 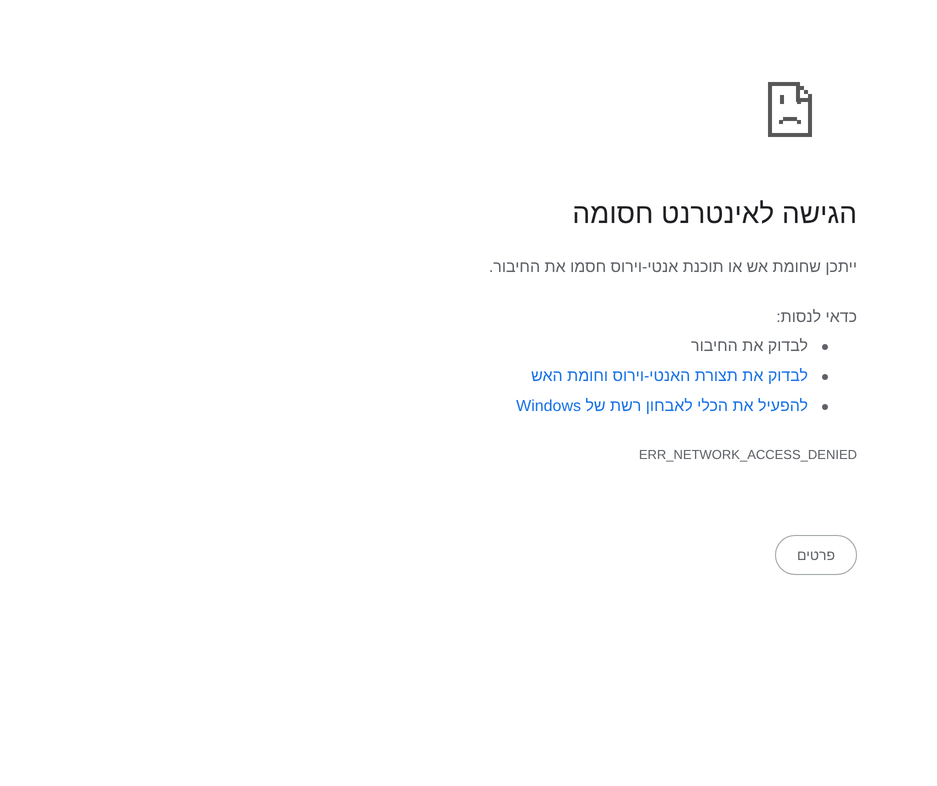 What do you see at coordinates (672, 268) in the screenshot?
I see `error-message: ייתכן שחומת אש או תוכנת אנטי-וירוס חסמו את החיבור.` at bounding box center [672, 268].